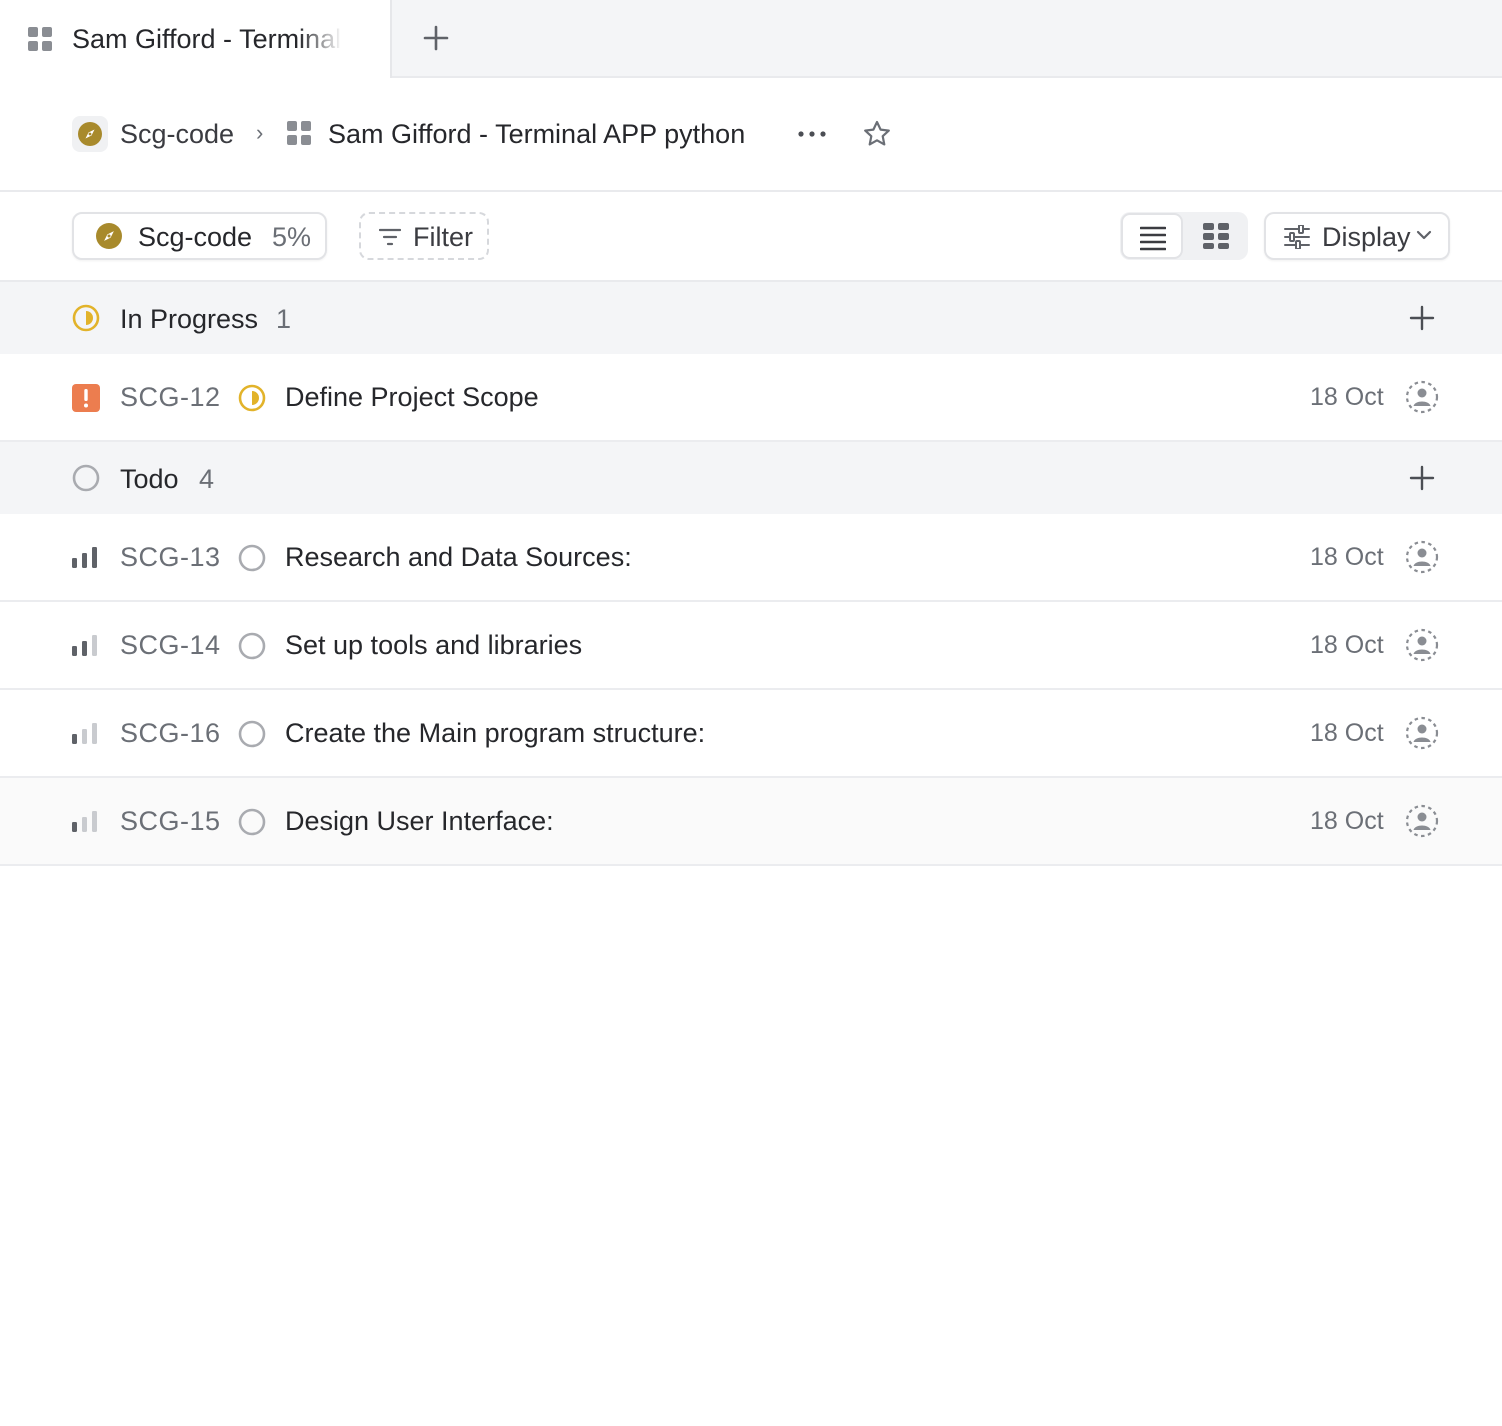  Describe the element at coordinates (1297, 237) in the screenshot. I see `sliders-icon` at that location.